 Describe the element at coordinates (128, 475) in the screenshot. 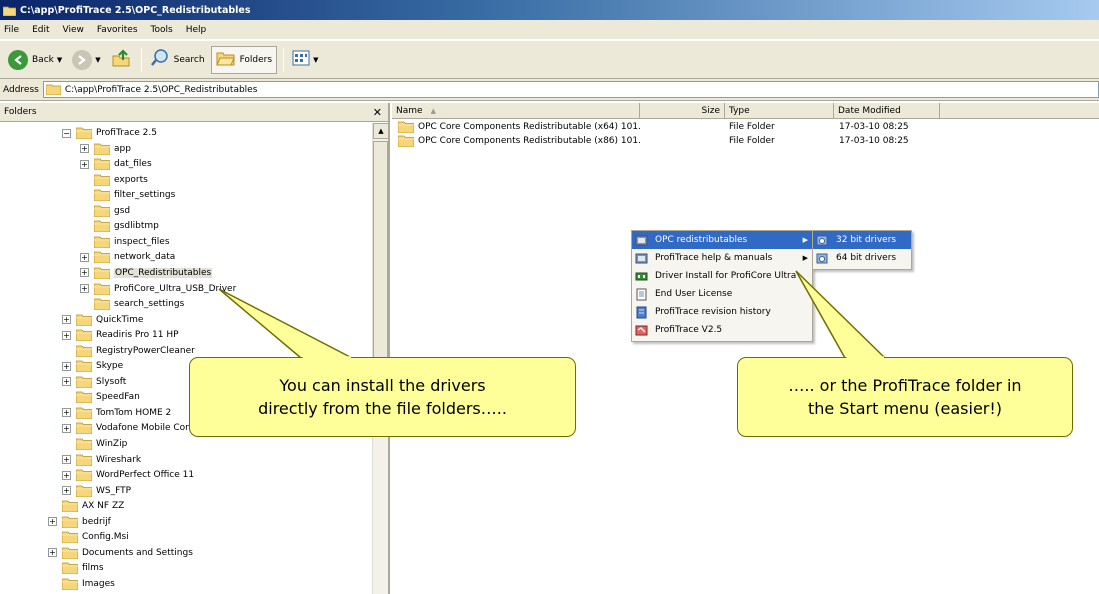

I see `tree-item: + WordPerfect Office 11` at that location.